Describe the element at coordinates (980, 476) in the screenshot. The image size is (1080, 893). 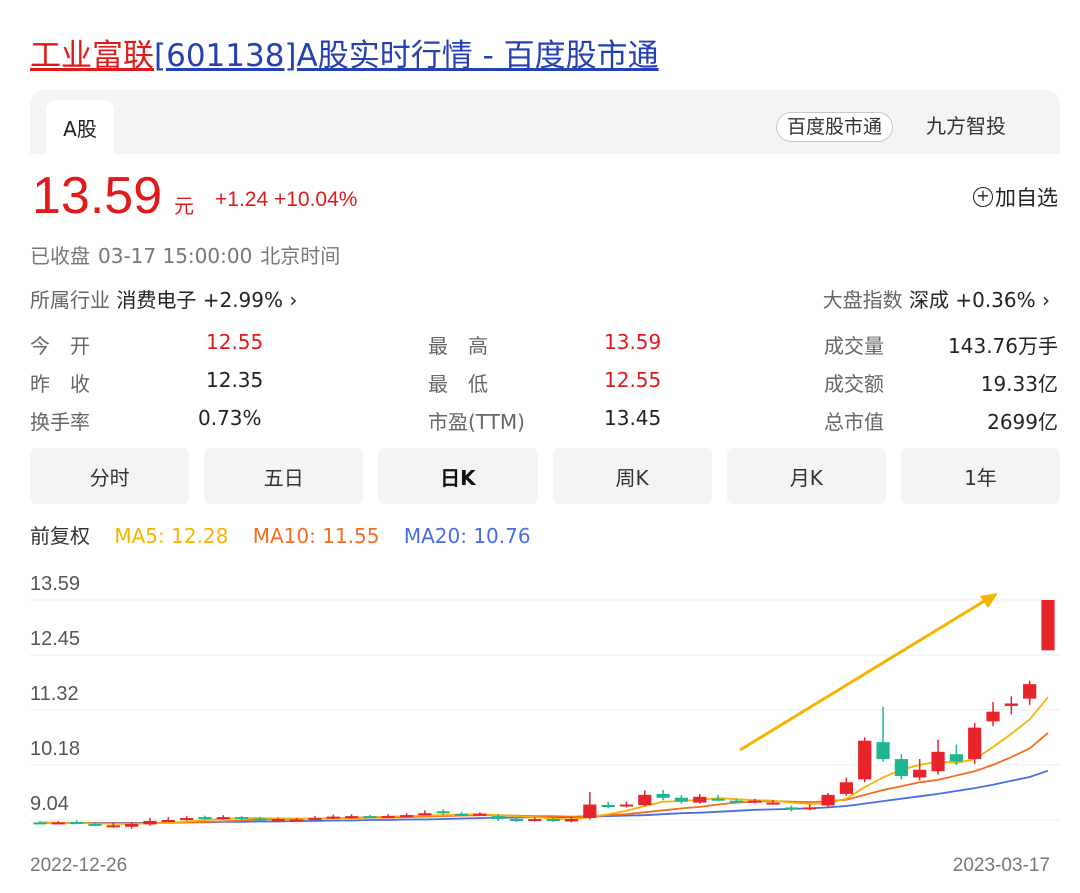
I see `tab-one-year: 1年` at that location.